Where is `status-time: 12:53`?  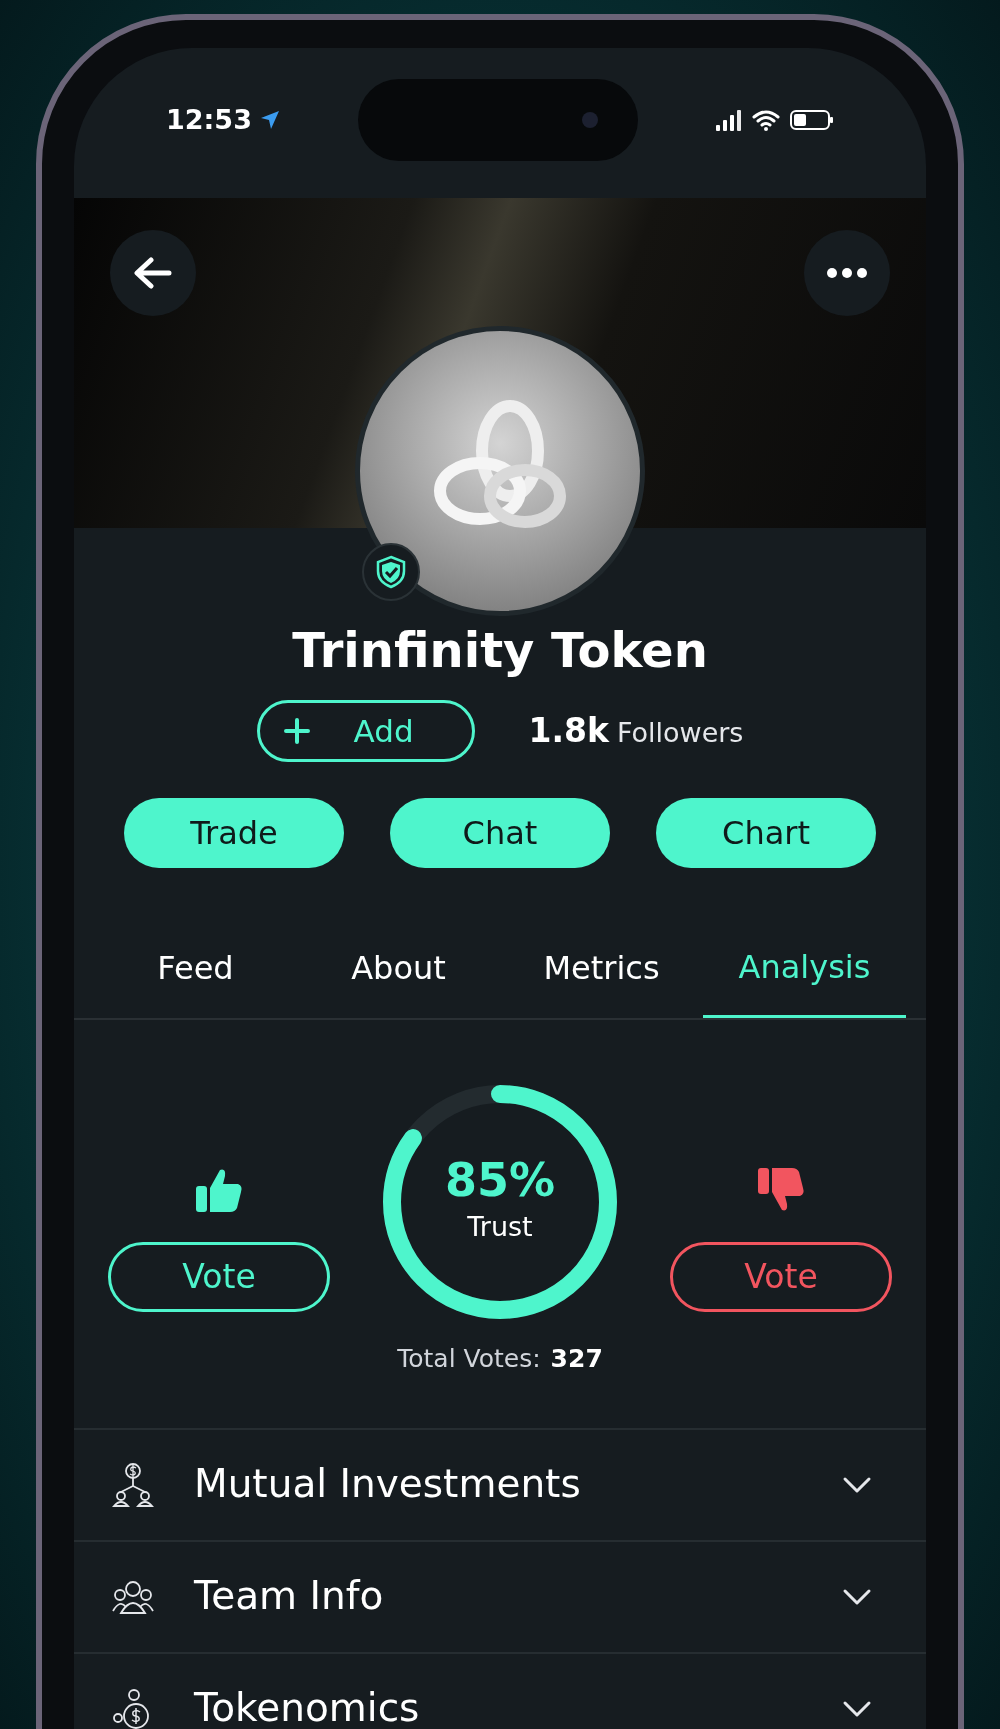 status-time: 12:53 is located at coordinates (209, 119).